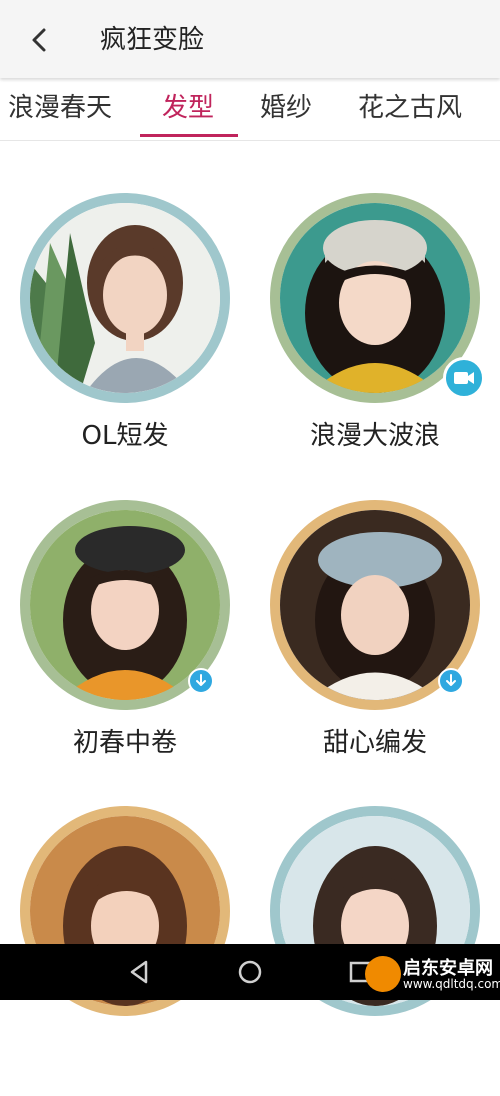  Describe the element at coordinates (383, 974) in the screenshot. I see `watermark-logo-icon` at that location.